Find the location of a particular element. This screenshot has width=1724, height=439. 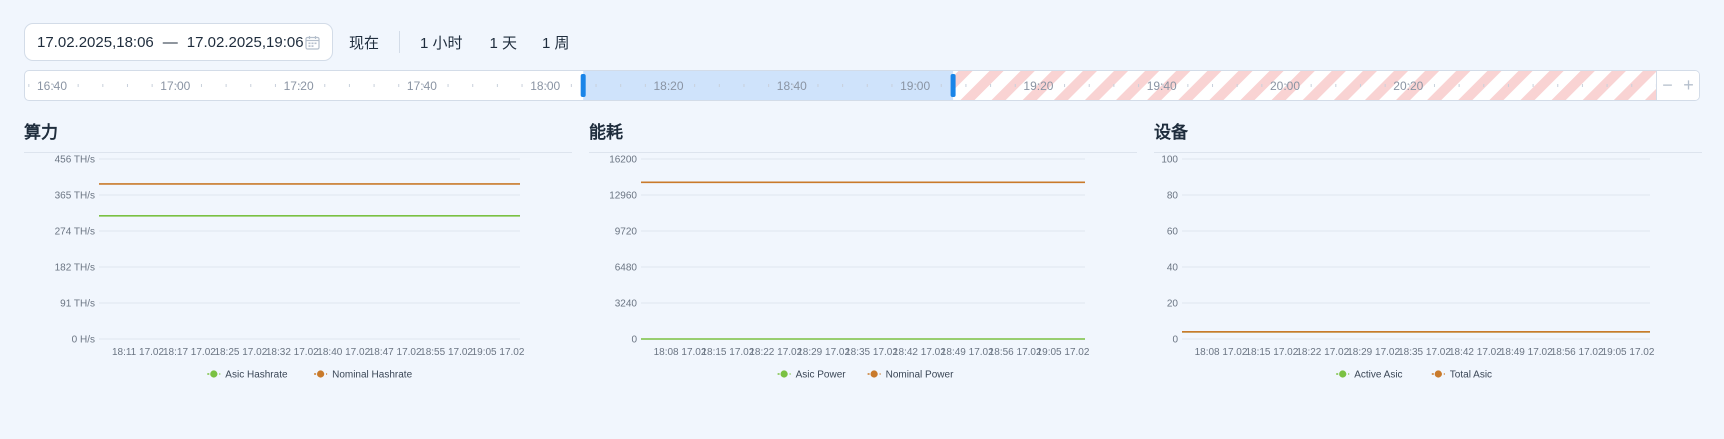

y-tick-label: 100 is located at coordinates (1169, 160).